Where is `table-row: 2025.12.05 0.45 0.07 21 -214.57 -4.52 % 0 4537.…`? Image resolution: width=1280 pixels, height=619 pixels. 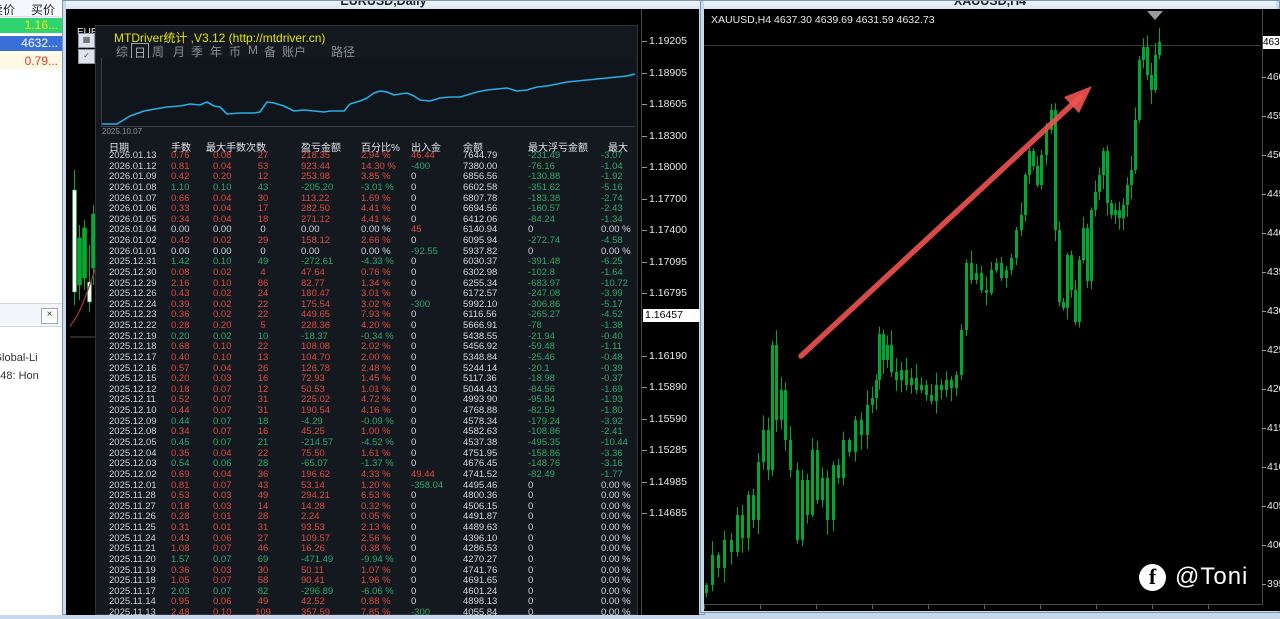
table-row: 2025.12.05 0.45 0.07 21 -214.57 -4.52 % 0 4537.… is located at coordinates (366, 443).